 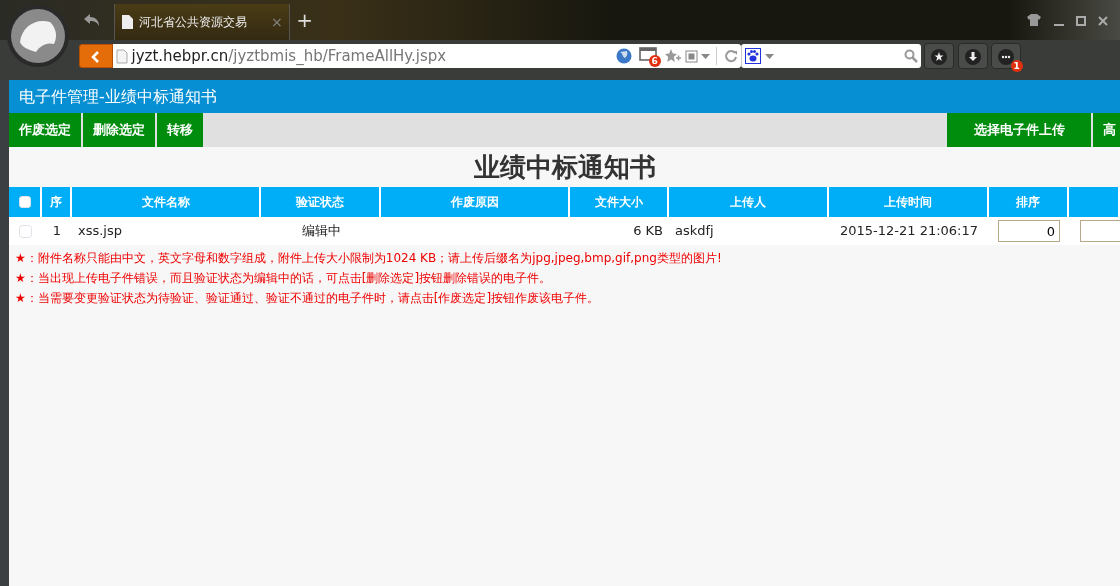 I want to click on back-icon, so click(x=92, y=20).